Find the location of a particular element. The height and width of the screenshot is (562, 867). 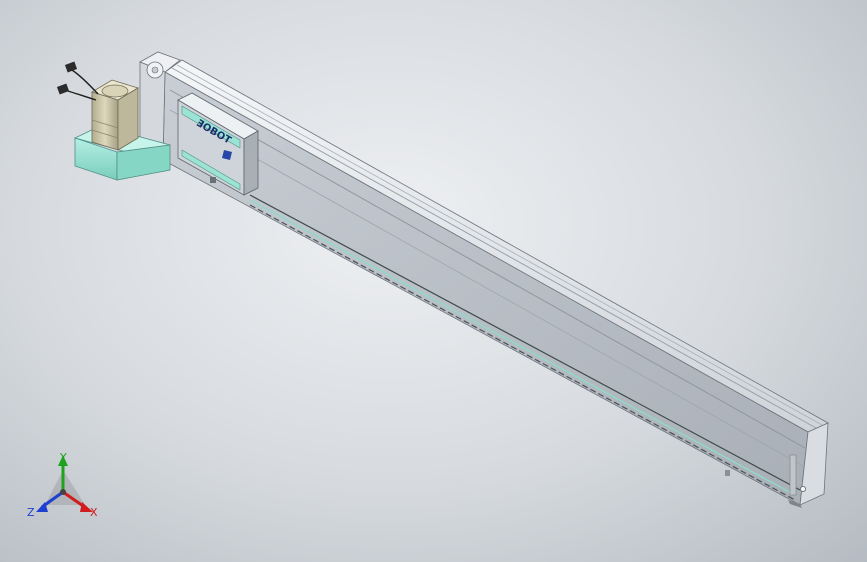

triad-z-label: Z is located at coordinates (31, 512).